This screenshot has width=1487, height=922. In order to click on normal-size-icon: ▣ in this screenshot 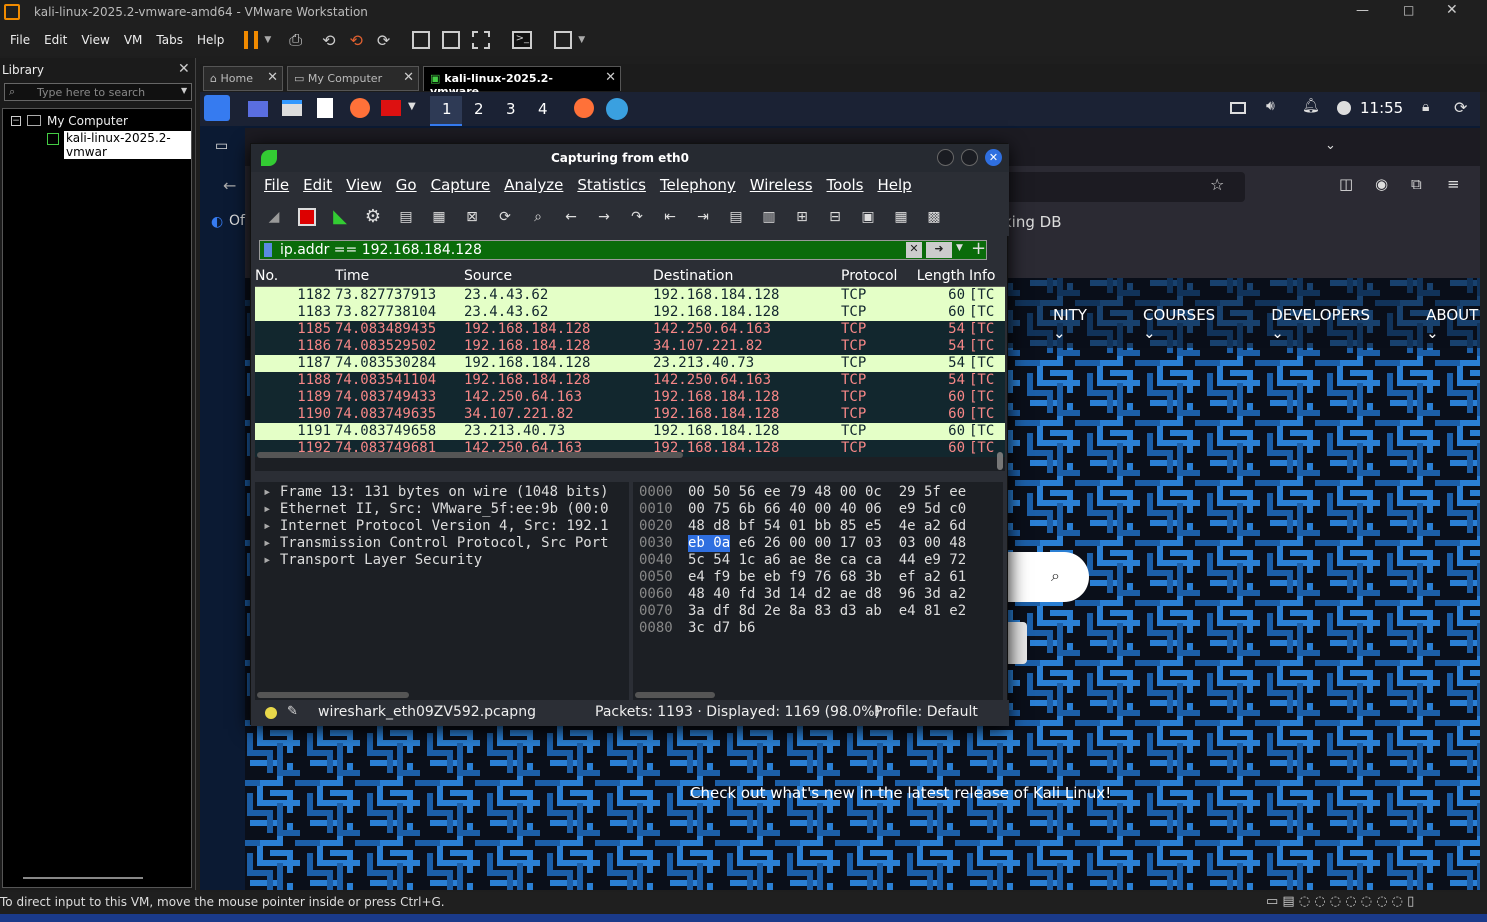, I will do `click(868, 217)`.